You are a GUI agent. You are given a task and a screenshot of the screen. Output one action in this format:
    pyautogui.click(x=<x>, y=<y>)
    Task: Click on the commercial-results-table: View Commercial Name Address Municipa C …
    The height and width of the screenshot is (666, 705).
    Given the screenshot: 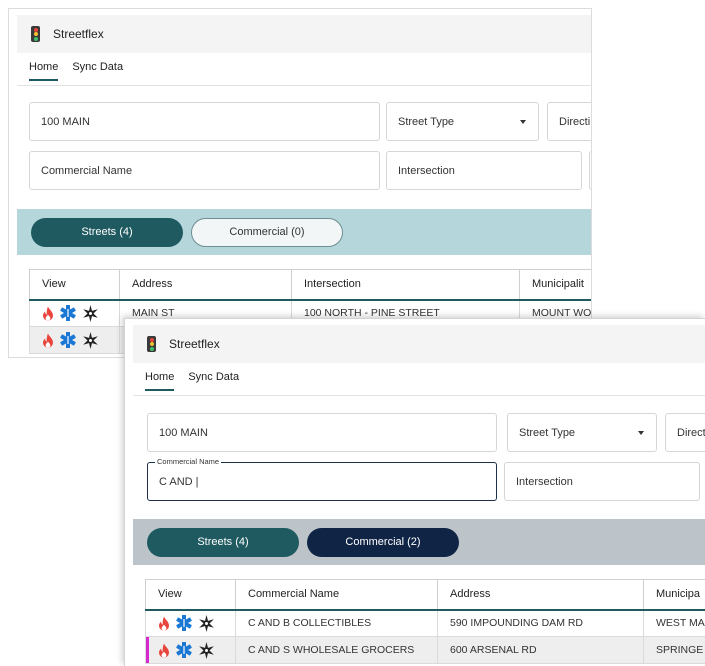 What is the action you would take?
    pyautogui.click(x=425, y=621)
    